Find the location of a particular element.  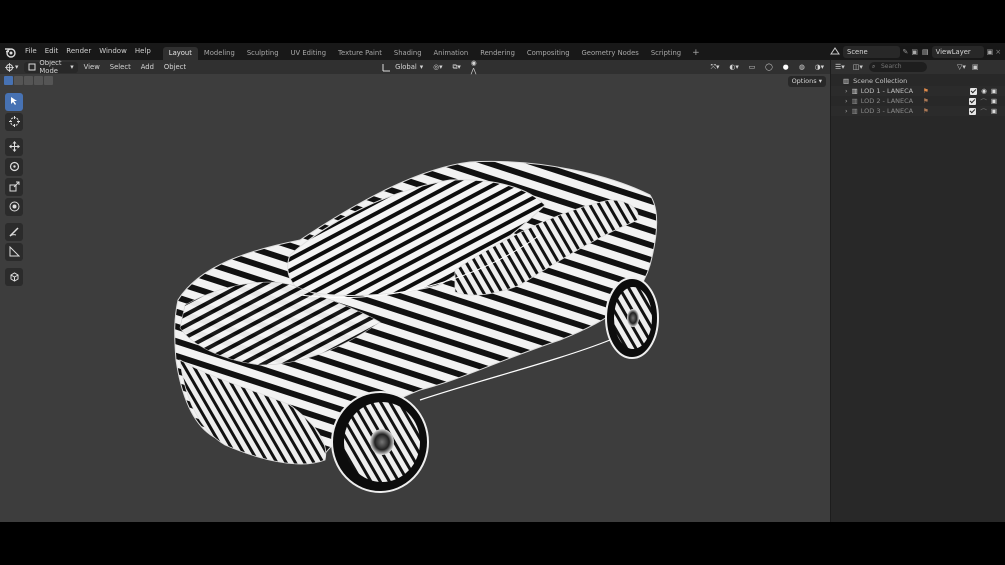

front-wheel is located at coordinates (380, 442).